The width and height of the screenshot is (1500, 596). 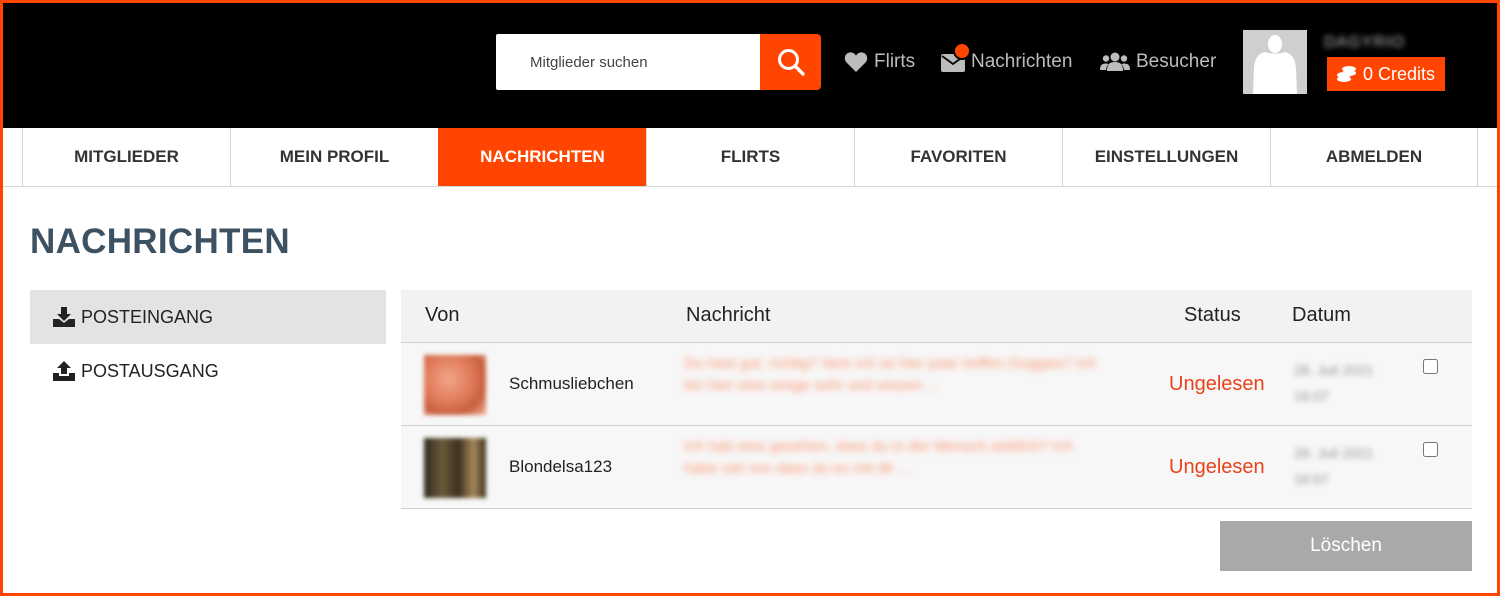 I want to click on tab-einstellungen: EINSTELLUNGEN, so click(x=1166, y=157).